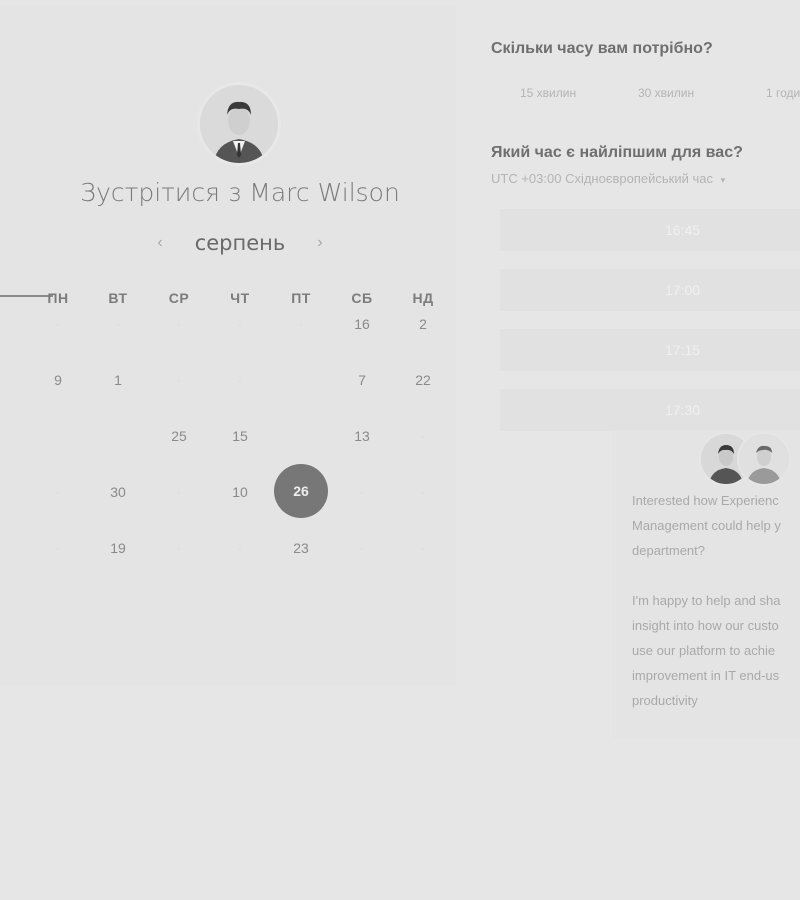 This screenshot has height=900, width=800. What do you see at coordinates (666, 93) in the screenshot?
I see `duration-option-30: 30 хвилин` at bounding box center [666, 93].